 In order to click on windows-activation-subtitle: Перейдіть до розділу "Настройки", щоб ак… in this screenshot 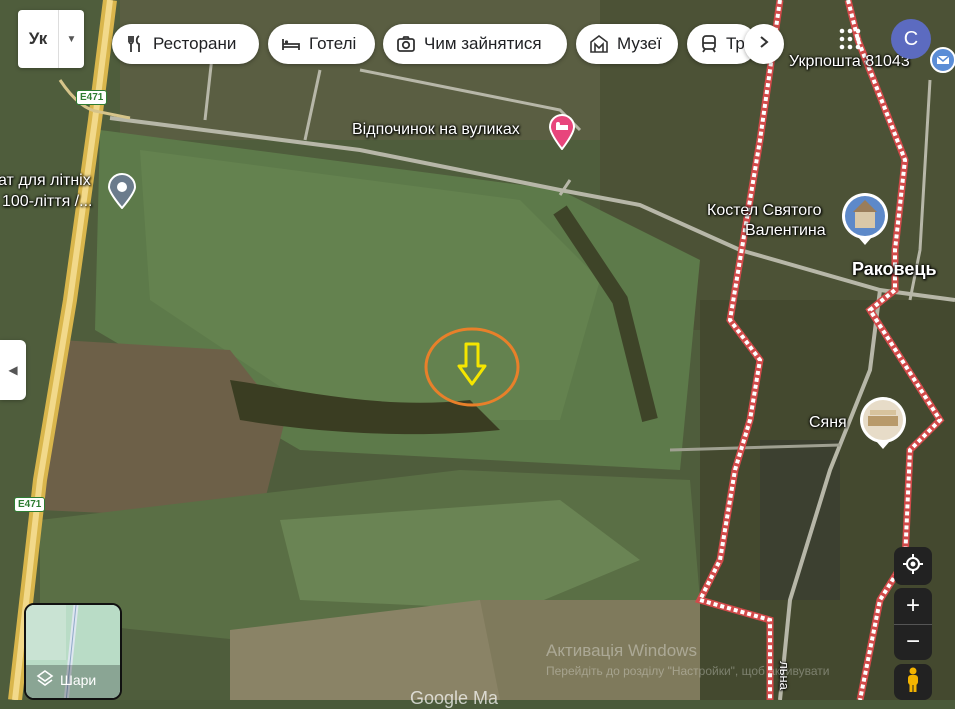, I will do `click(688, 671)`.